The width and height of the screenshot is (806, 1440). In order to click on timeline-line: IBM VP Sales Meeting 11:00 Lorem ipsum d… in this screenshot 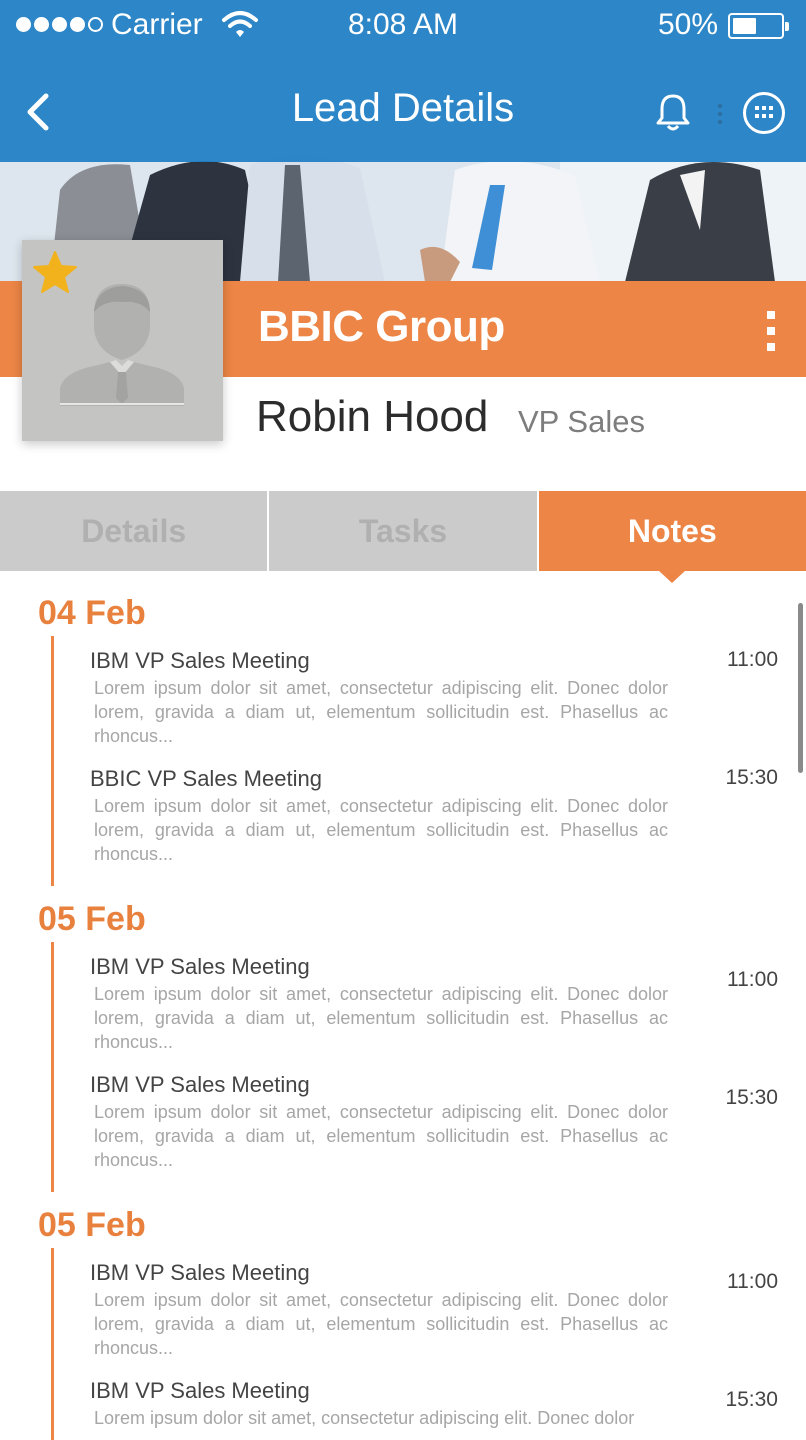, I will do `click(428, 1344)`.